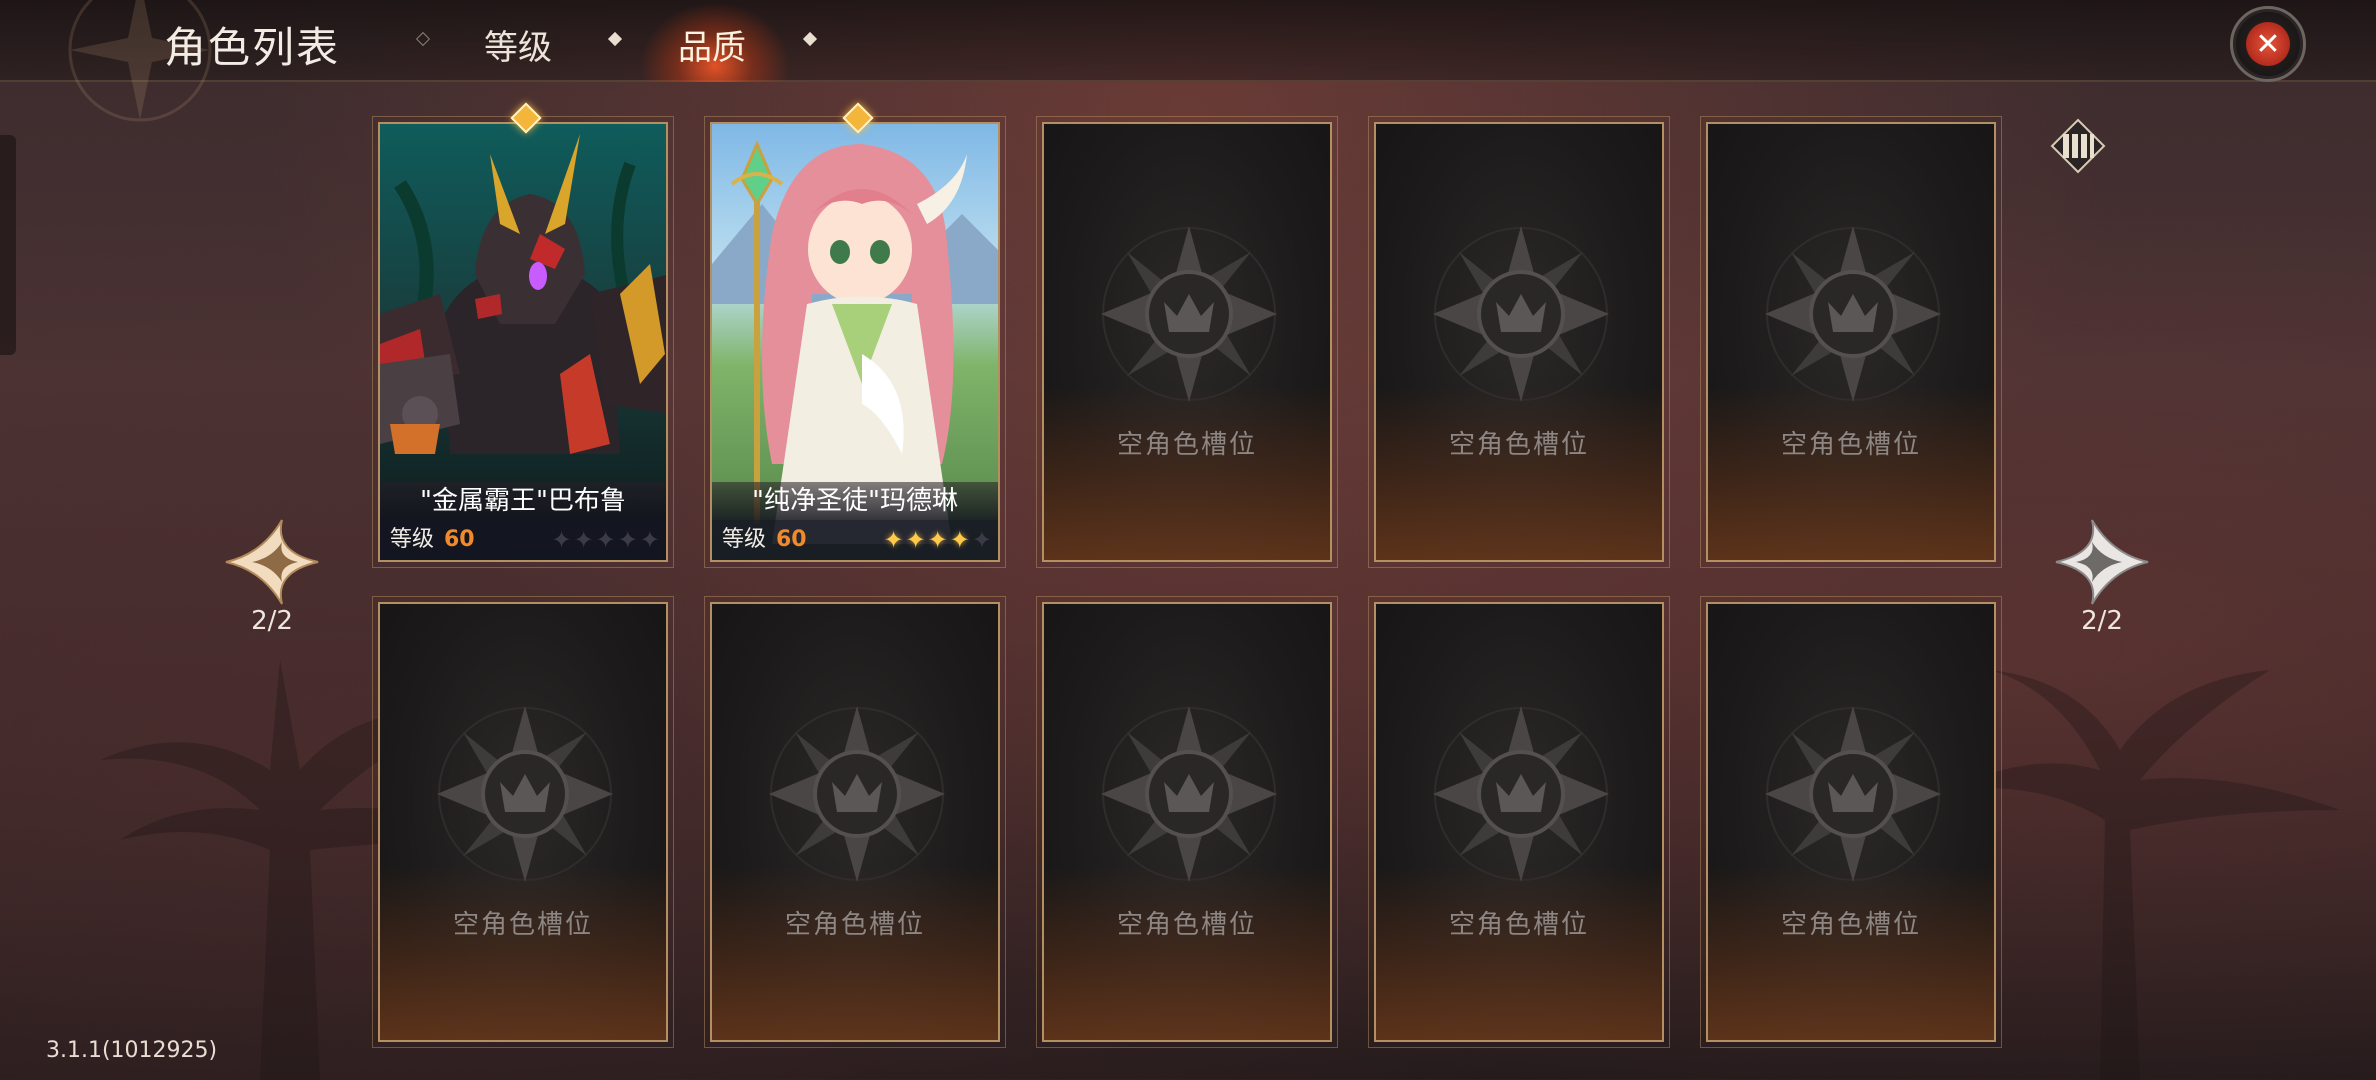  Describe the element at coordinates (2102, 621) in the screenshot. I see `page-counter-right: 2/2` at that location.